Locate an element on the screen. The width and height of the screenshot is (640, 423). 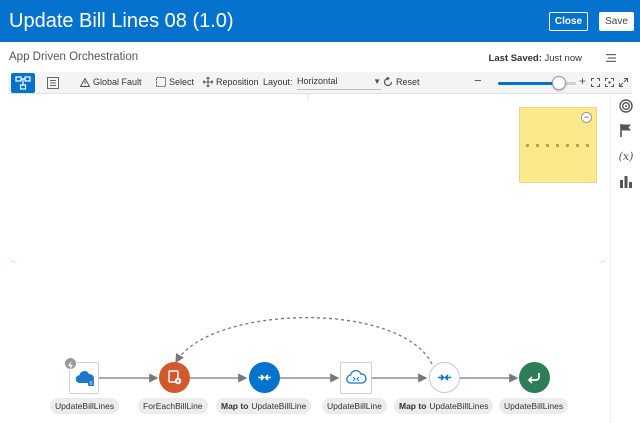
node-label: Map to UpdateBillLines is located at coordinates (444, 406).